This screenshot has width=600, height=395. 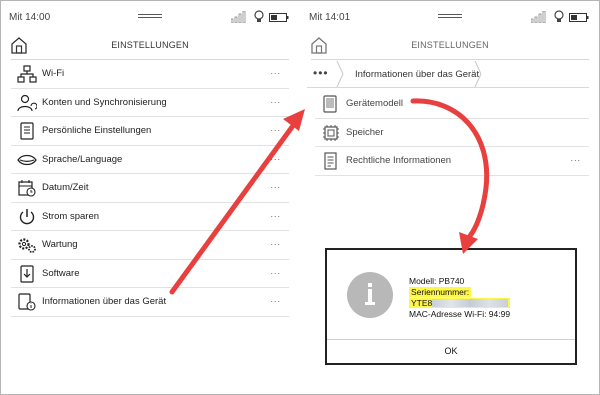 I want to click on menu-item-label: Software, so click(x=61, y=273).